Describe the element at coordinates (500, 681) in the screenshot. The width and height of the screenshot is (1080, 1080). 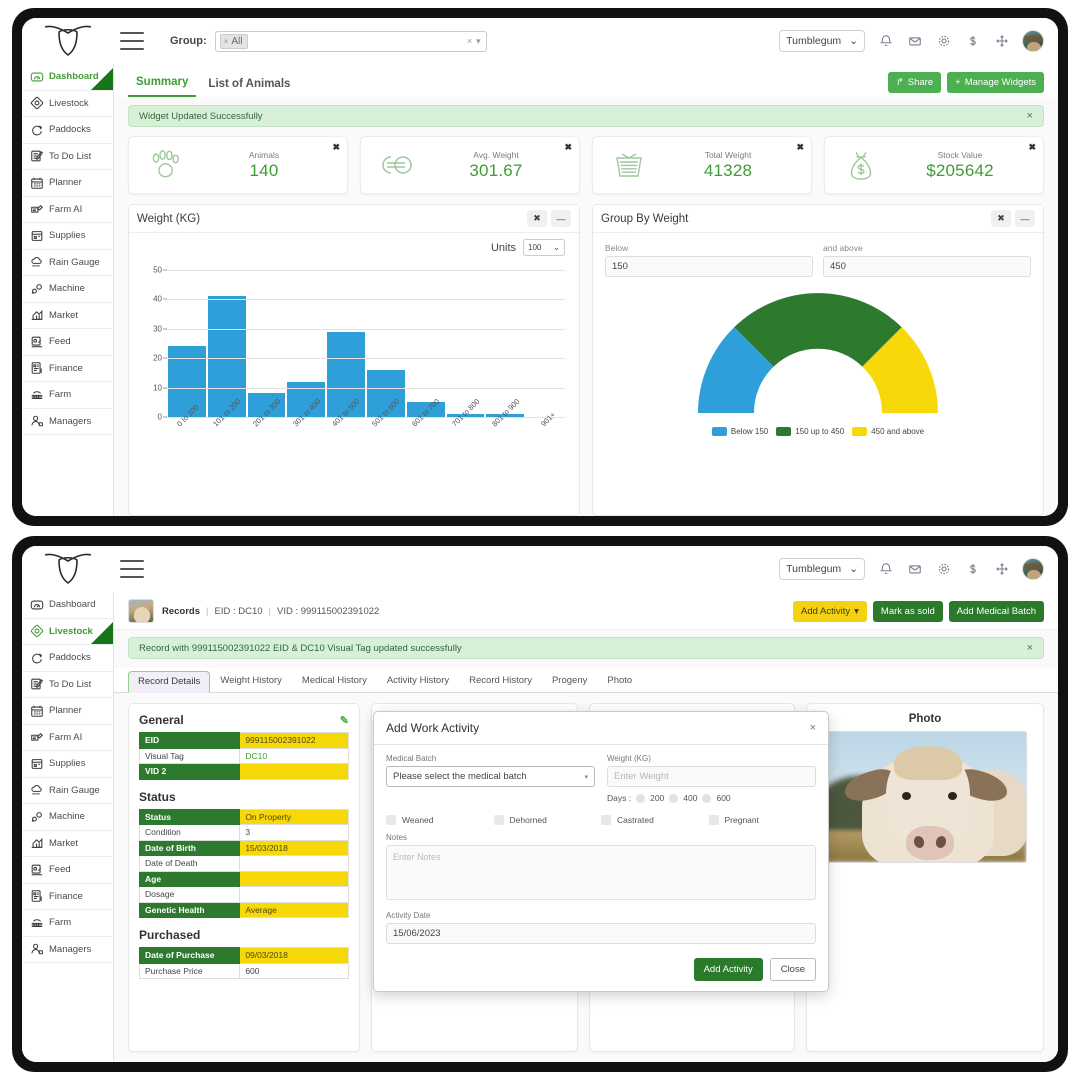
I see `tab-record-history: Record History` at that location.